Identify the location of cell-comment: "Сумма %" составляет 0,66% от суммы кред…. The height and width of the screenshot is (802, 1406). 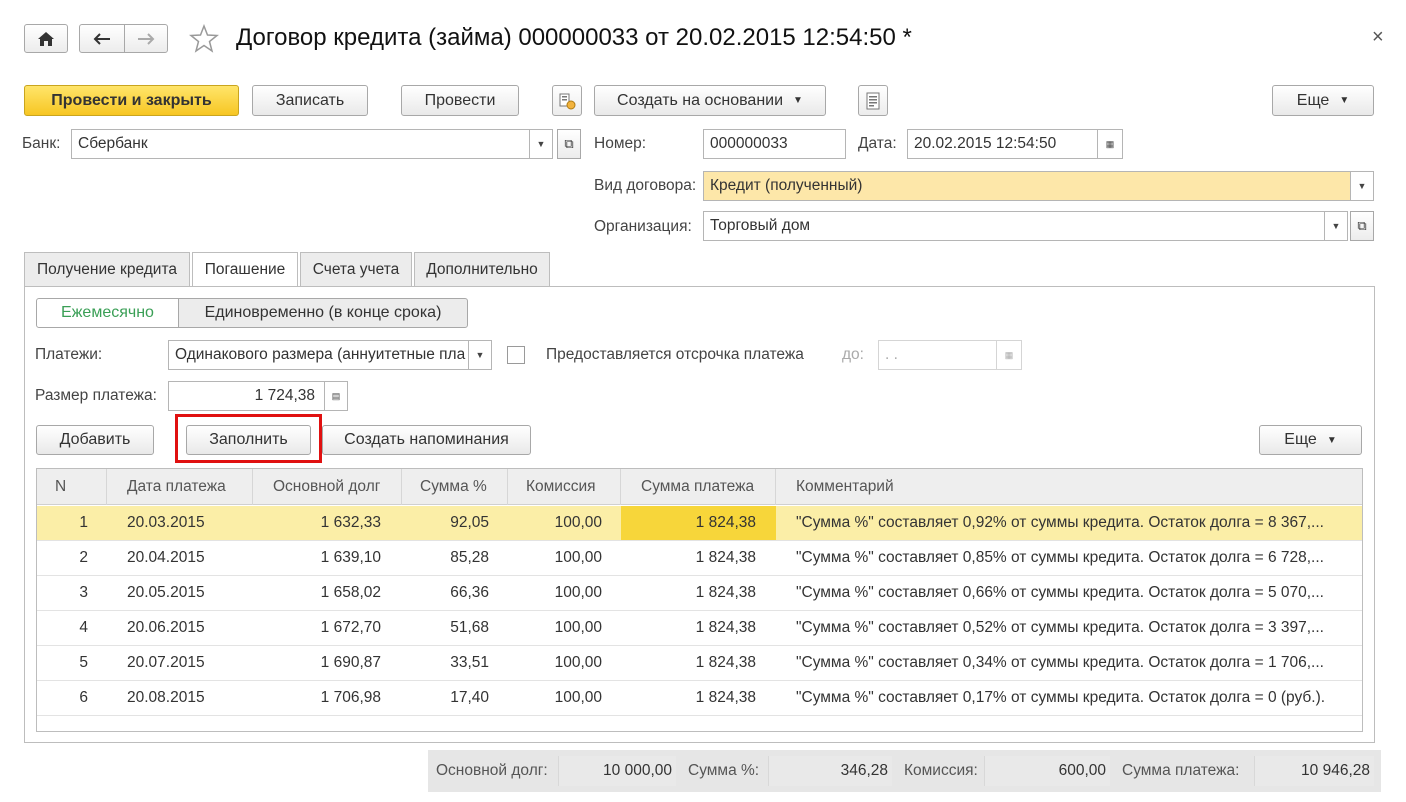
(1060, 592).